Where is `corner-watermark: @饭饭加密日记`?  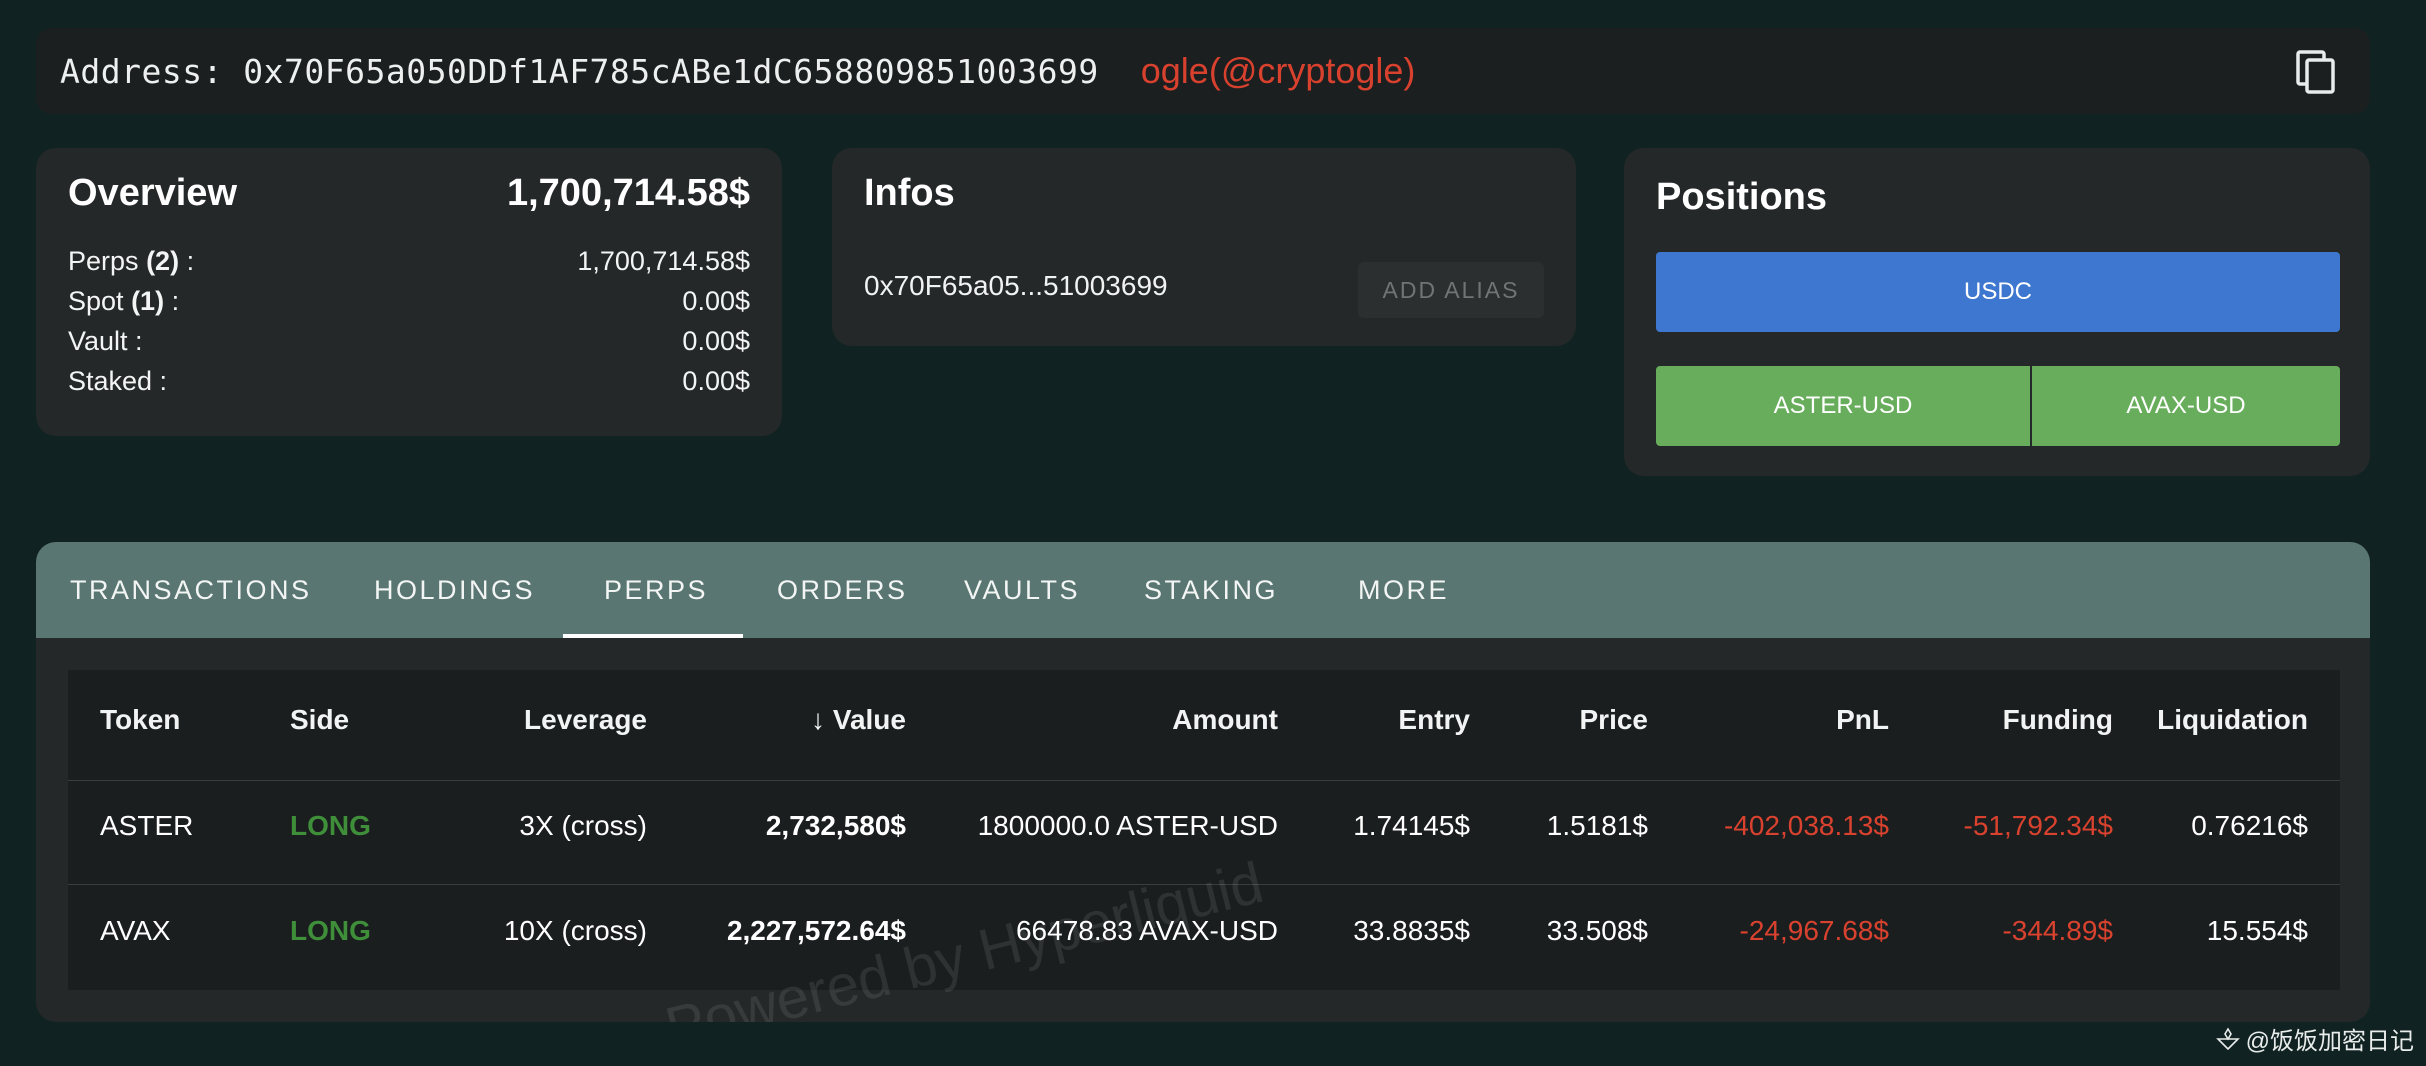
corner-watermark: @饭饭加密日记 is located at coordinates (2314, 1038).